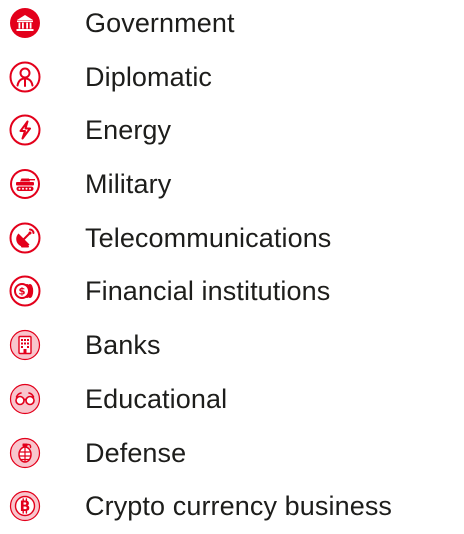 This screenshot has height=534, width=464. I want to click on sector-item-crypto-currency-business: B Crypto currency business, so click(232, 507).